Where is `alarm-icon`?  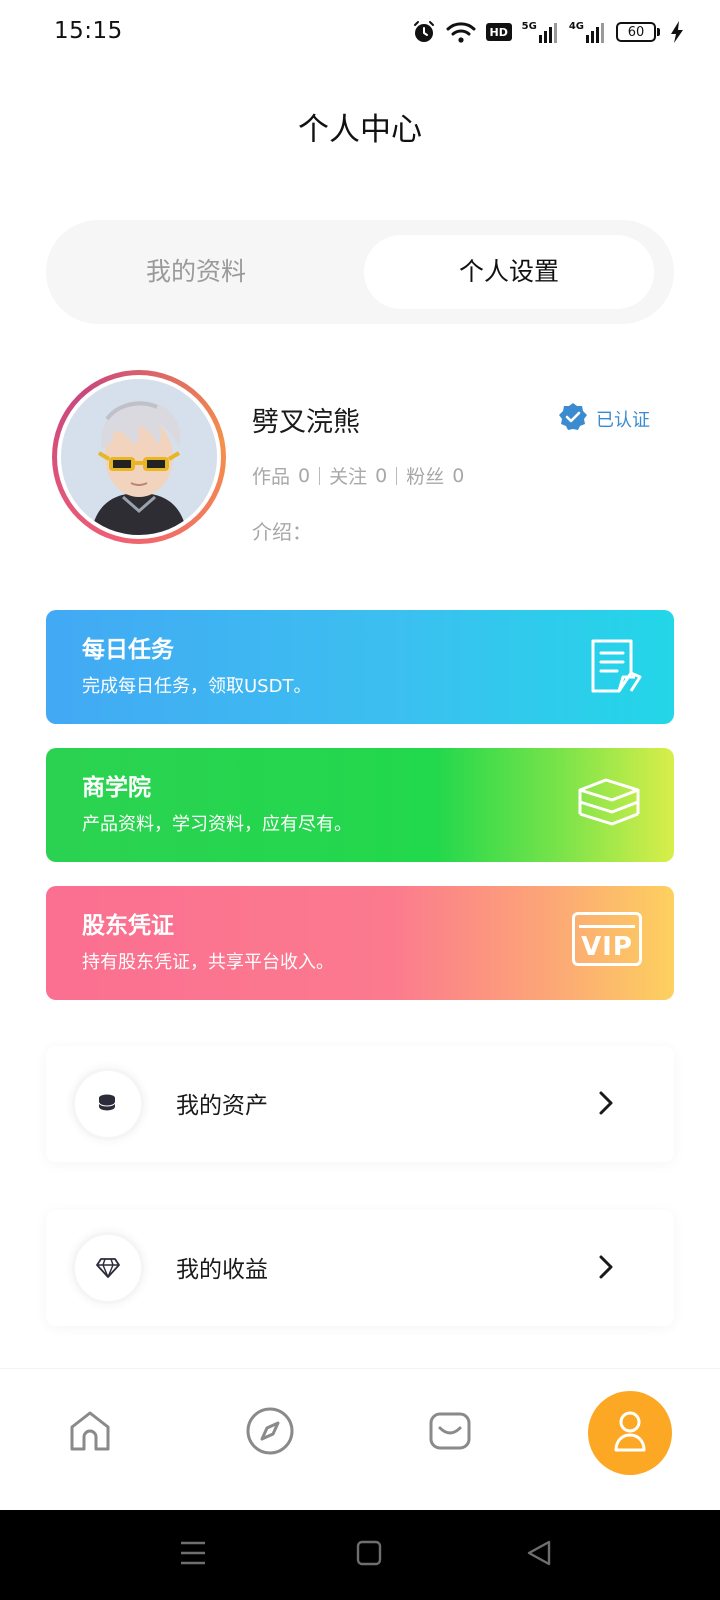
alarm-icon is located at coordinates (424, 32).